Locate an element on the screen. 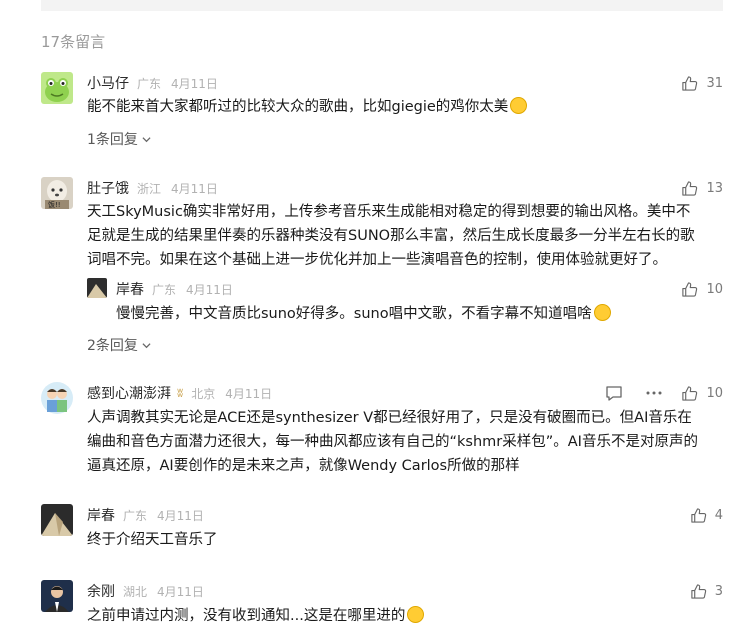 Image resolution: width=750 pixels, height=637 pixels. reply-author-name: 岸春 is located at coordinates (130, 289).